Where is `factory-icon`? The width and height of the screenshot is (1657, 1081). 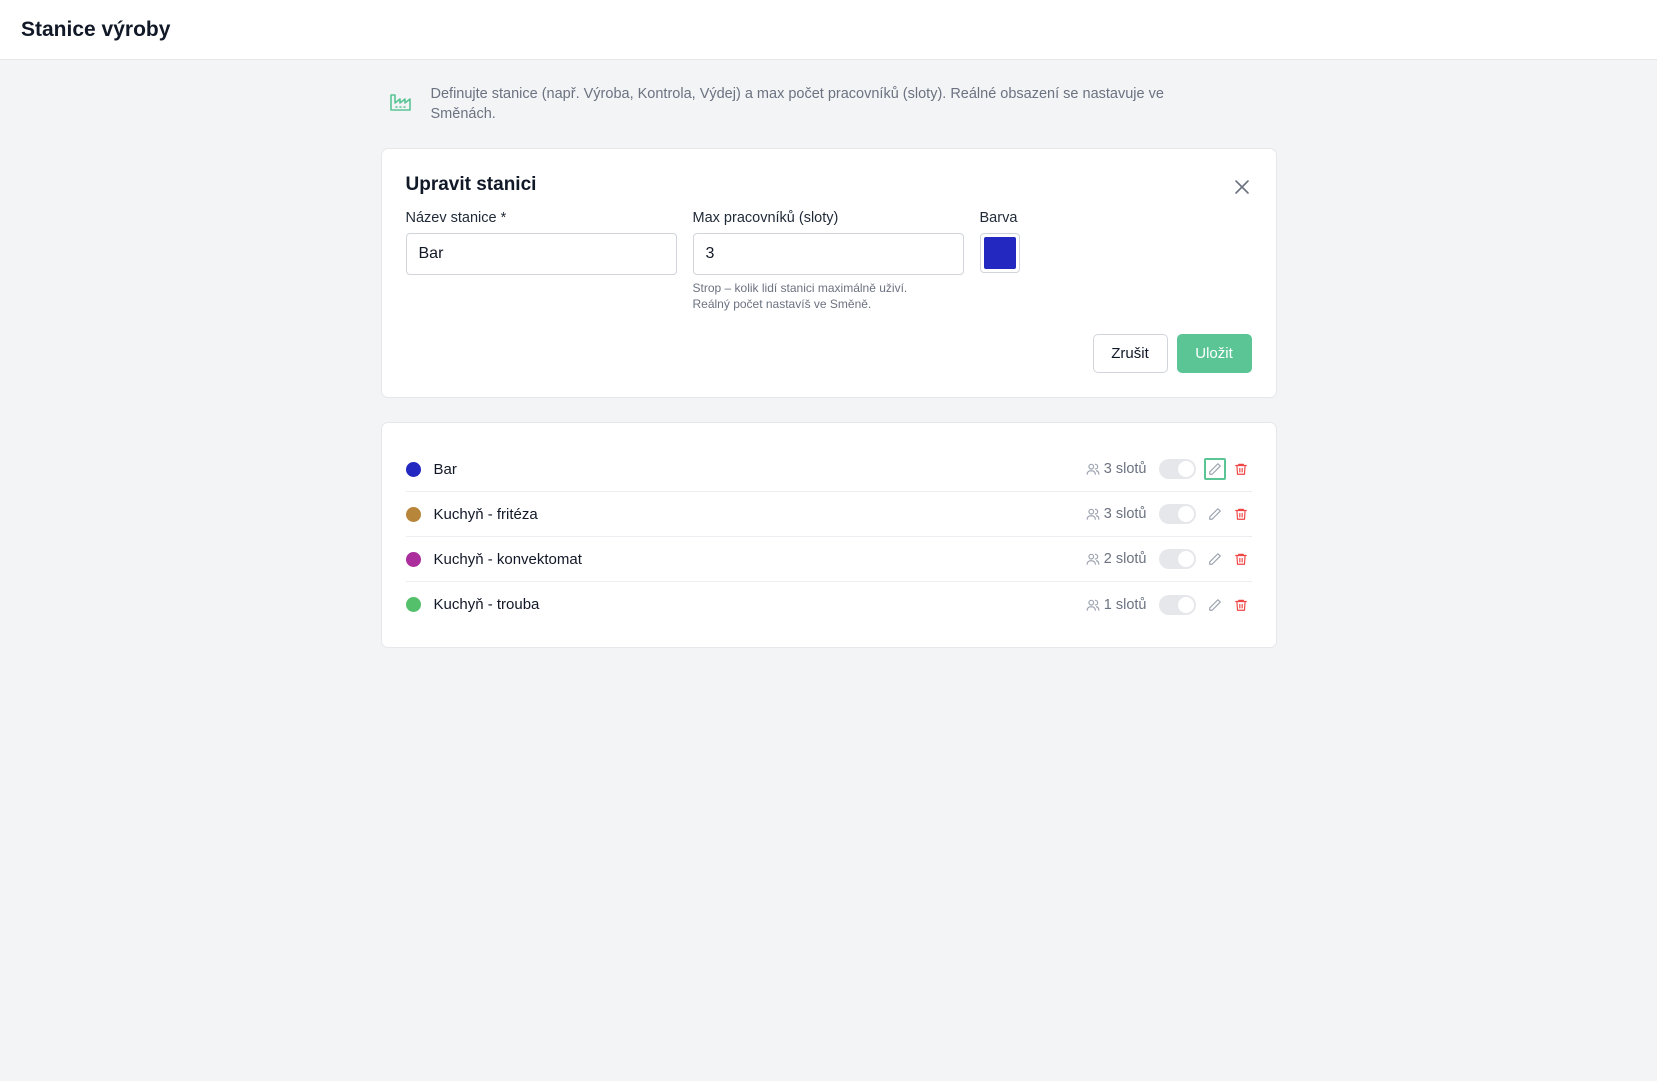 factory-icon is located at coordinates (400, 102).